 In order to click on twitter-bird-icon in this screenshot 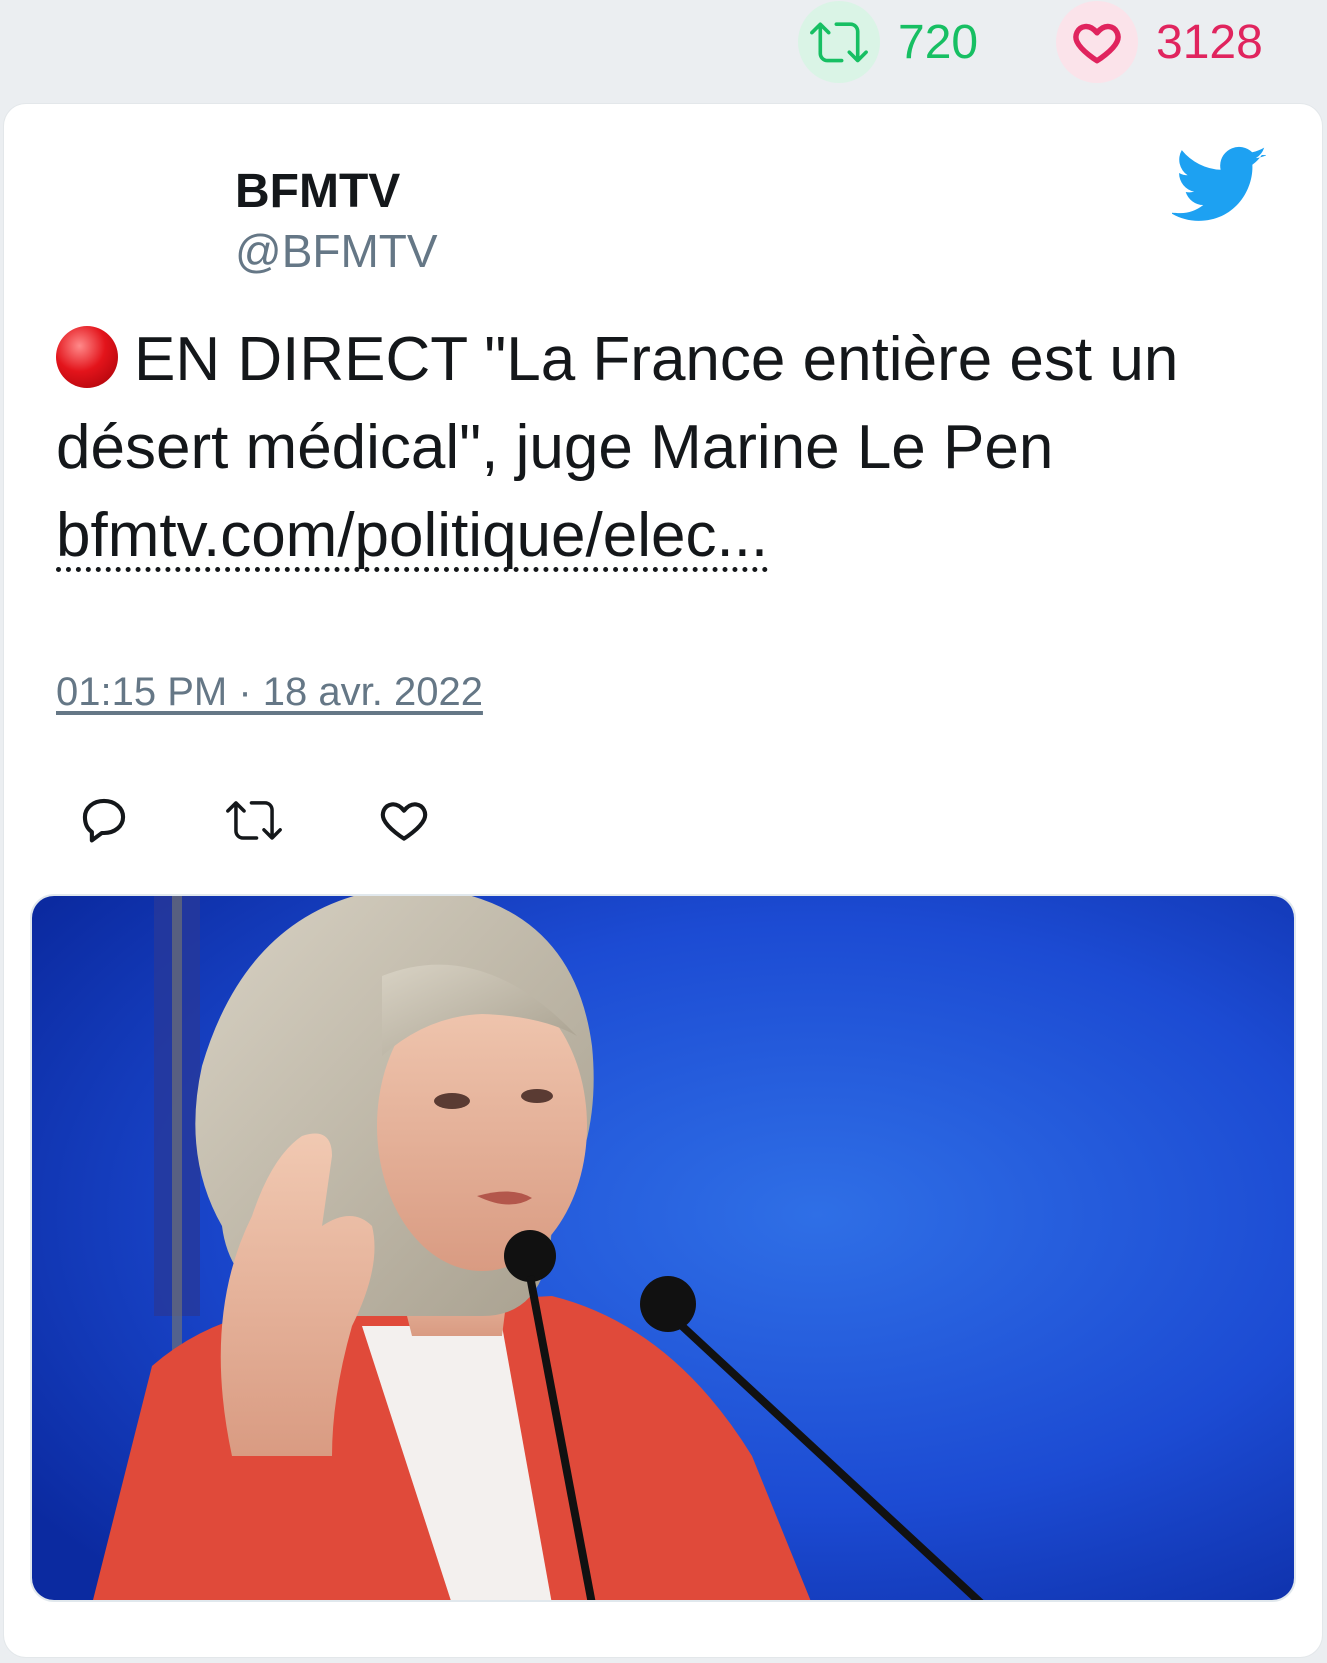, I will do `click(1218, 187)`.